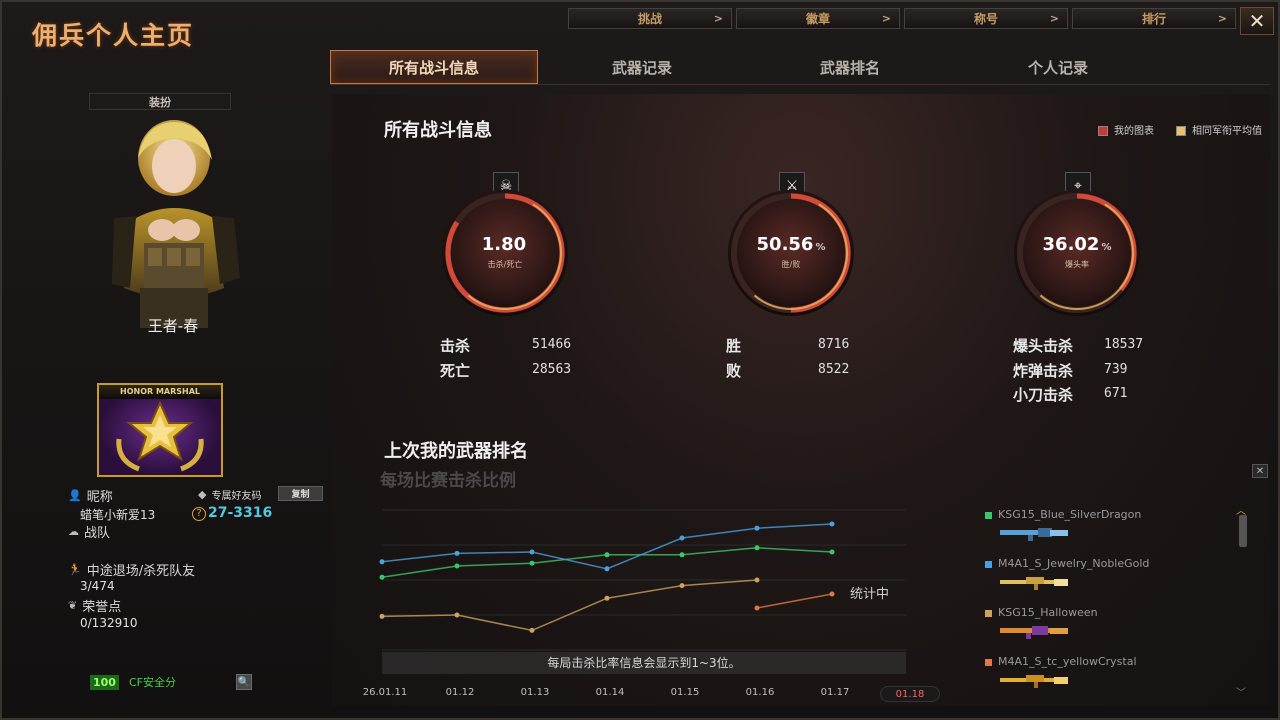 This screenshot has height=720, width=1280. I want to click on chart-legend: 我的图表 相同军衔平均值, so click(1180, 129).